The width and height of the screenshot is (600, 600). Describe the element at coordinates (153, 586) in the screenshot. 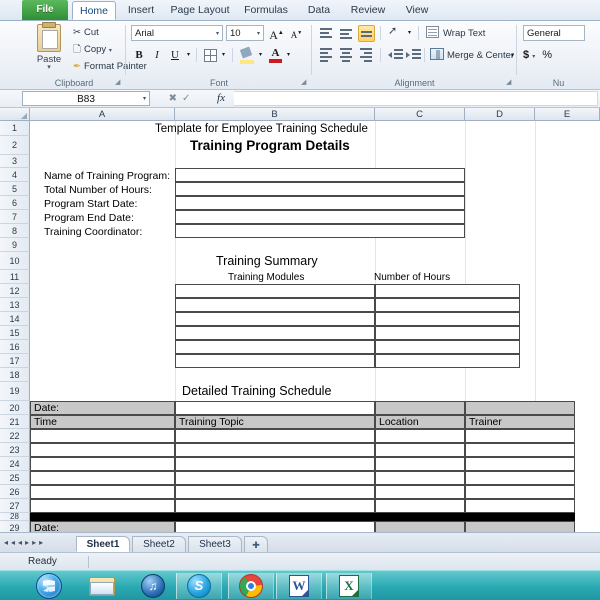

I see `itunes-button` at that location.